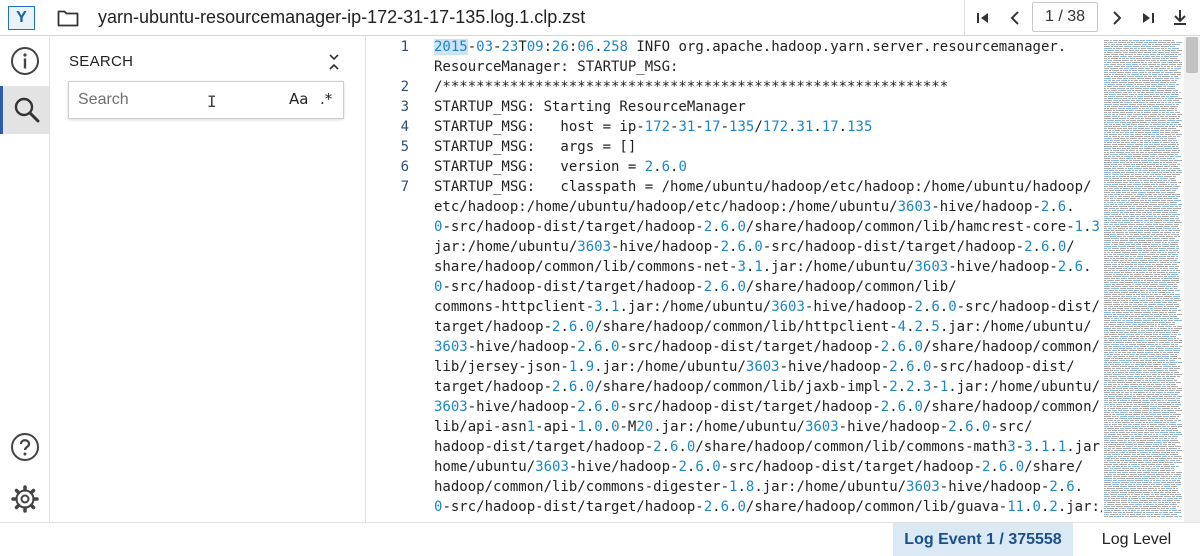 Image resolution: width=1200 pixels, height=556 pixels. What do you see at coordinates (68, 18) in the screenshot?
I see `open-file-button` at bounding box center [68, 18].